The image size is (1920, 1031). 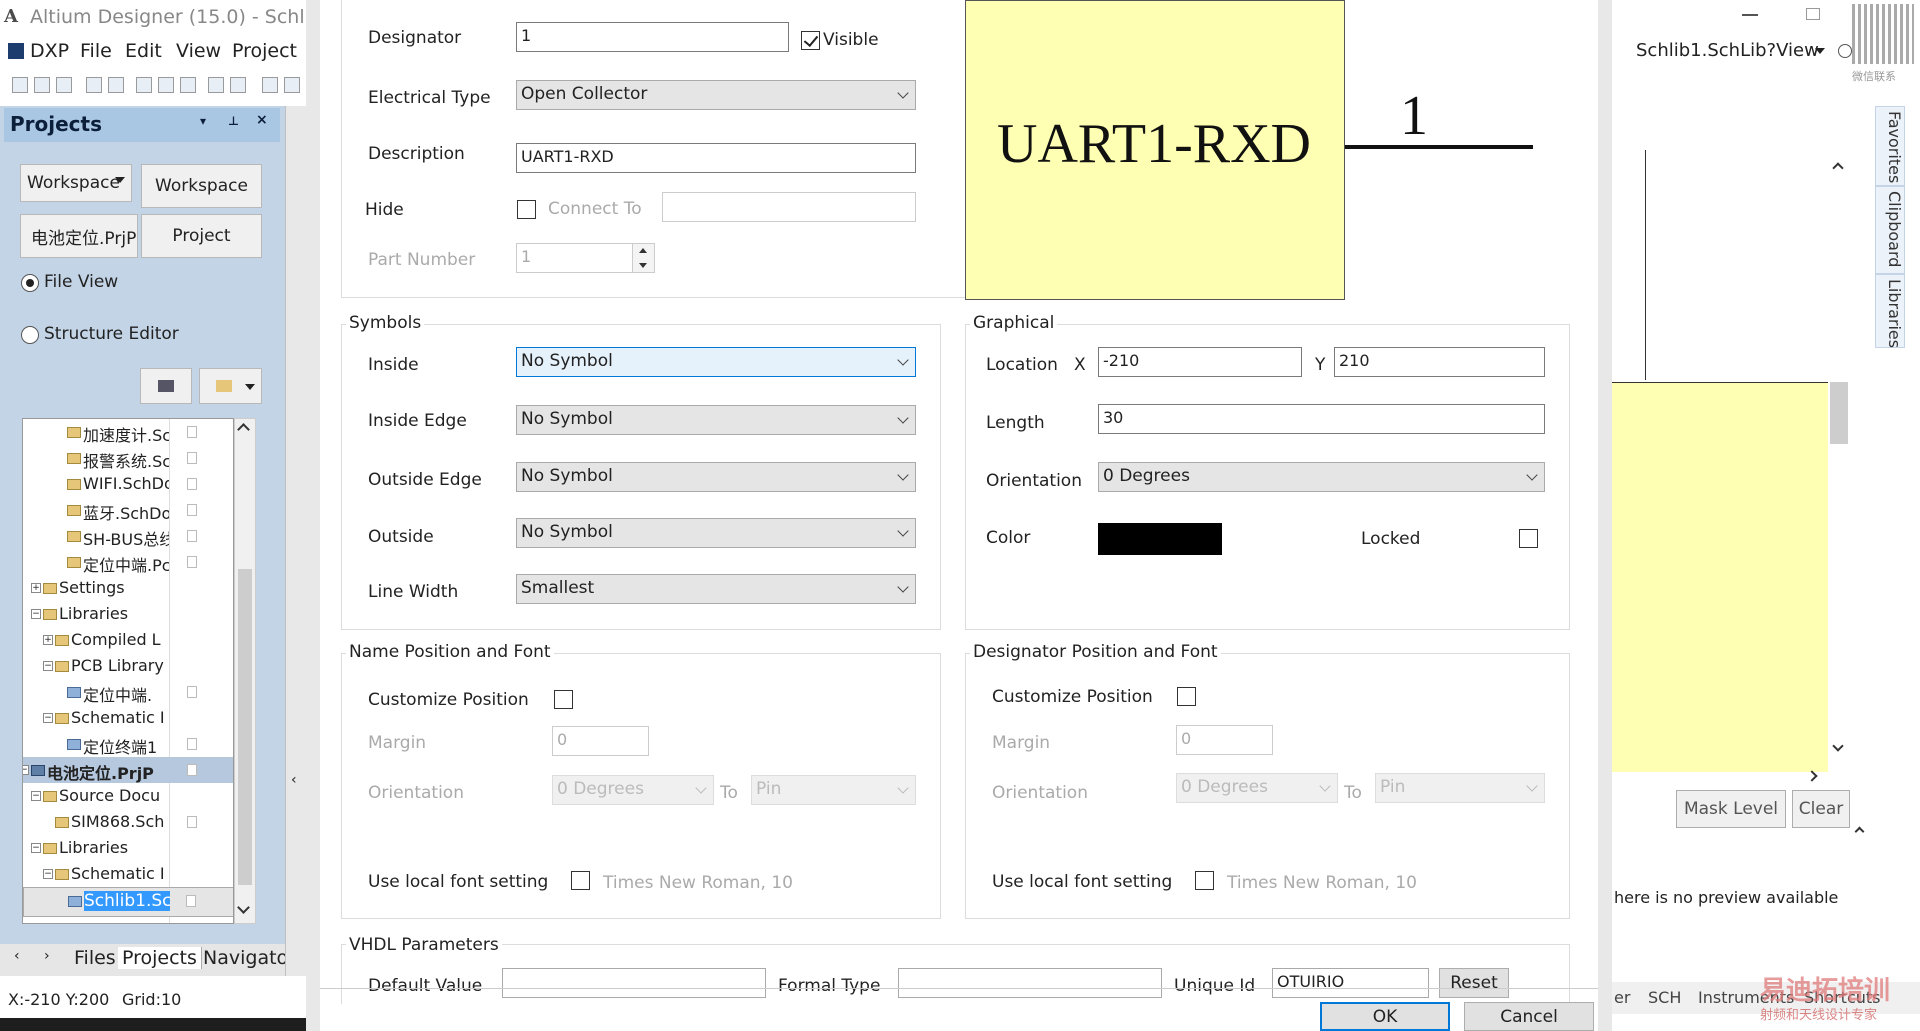 What do you see at coordinates (1727, 50) in the screenshot?
I see `doc-tab: Schlib1.SchLib?View` at bounding box center [1727, 50].